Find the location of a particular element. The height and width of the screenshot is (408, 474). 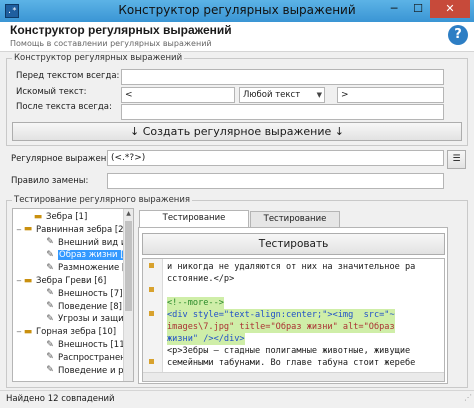

tree-scrollbar: ▲ is located at coordinates (128, 295).